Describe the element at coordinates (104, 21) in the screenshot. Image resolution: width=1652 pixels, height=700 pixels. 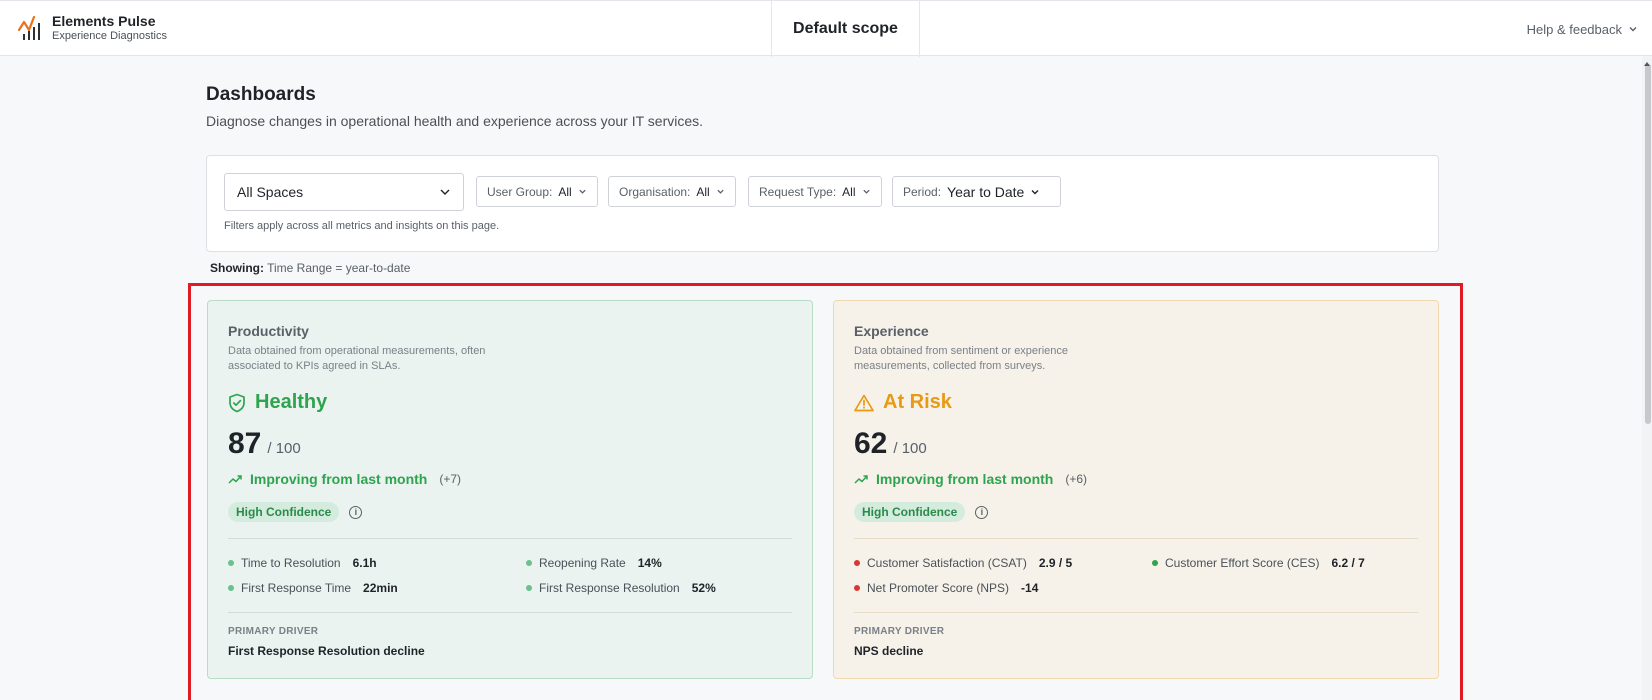
I see `app-name: Elements Pulse` at that location.